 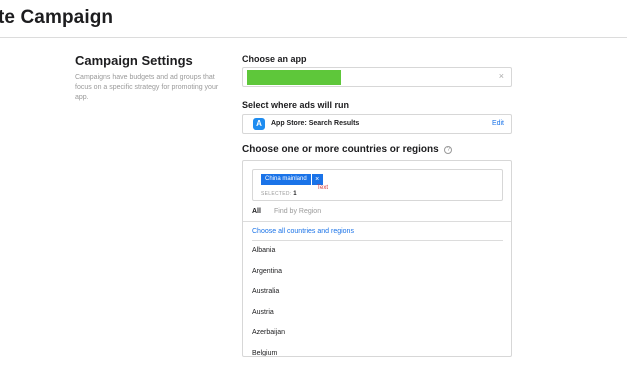 I want to click on selected-countries-box: China mainland × Text SELECTED: 1, so click(x=377, y=185).